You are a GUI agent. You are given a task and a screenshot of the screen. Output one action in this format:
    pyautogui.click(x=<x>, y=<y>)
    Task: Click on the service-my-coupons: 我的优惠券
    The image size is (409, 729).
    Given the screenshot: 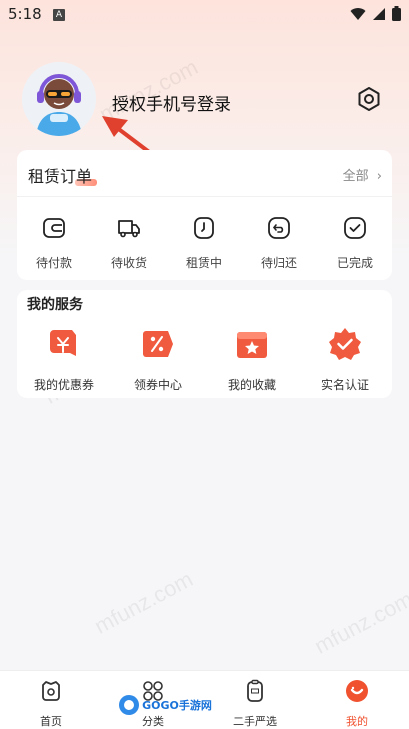 What is the action you would take?
    pyautogui.click(x=64, y=359)
    